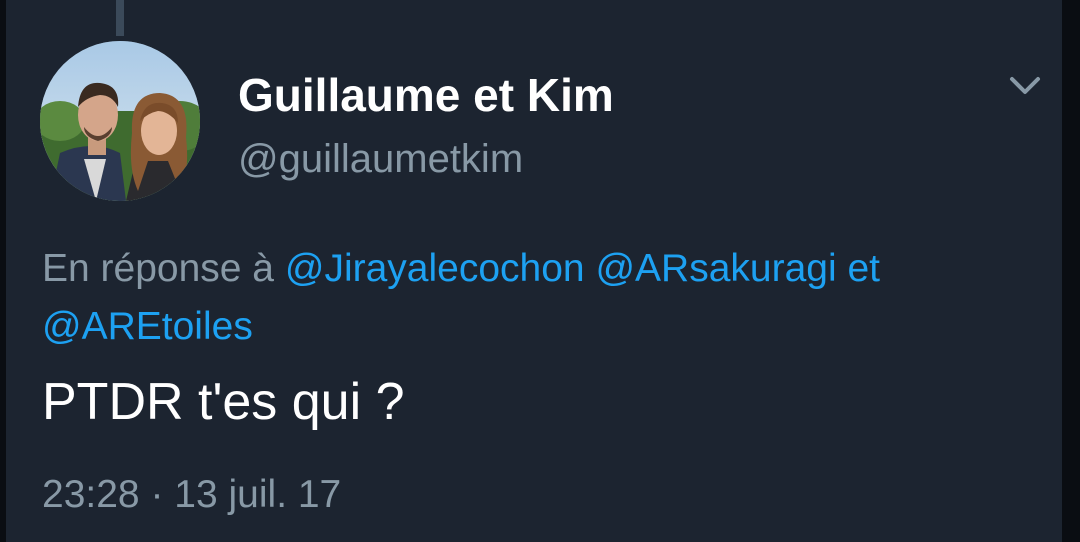 The width and height of the screenshot is (1080, 542). What do you see at coordinates (426, 95) in the screenshot?
I see `author-display-name: Guillaume et Kim` at bounding box center [426, 95].